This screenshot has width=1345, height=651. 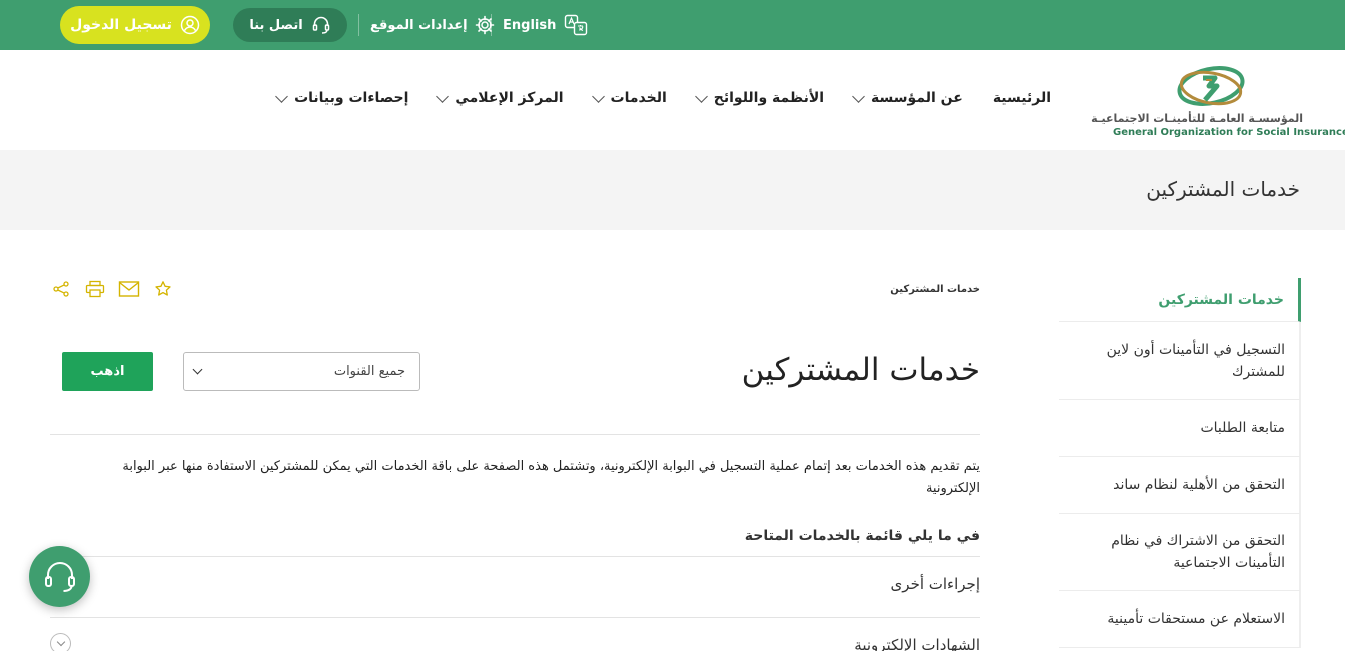 I want to click on nav-home-label: الرئيسية, so click(x=1021, y=98).